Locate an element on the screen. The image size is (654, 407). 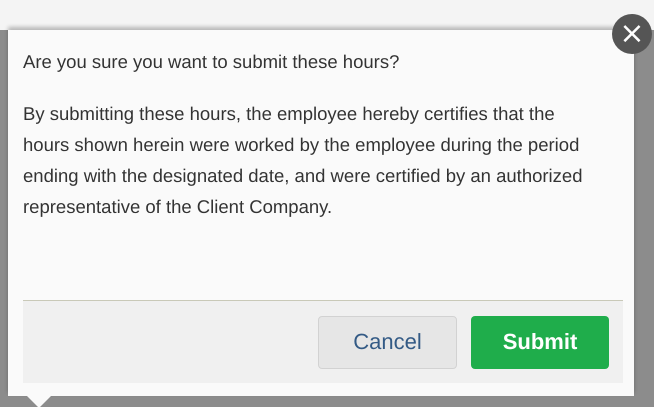
submit-button: Submit is located at coordinates (540, 342).